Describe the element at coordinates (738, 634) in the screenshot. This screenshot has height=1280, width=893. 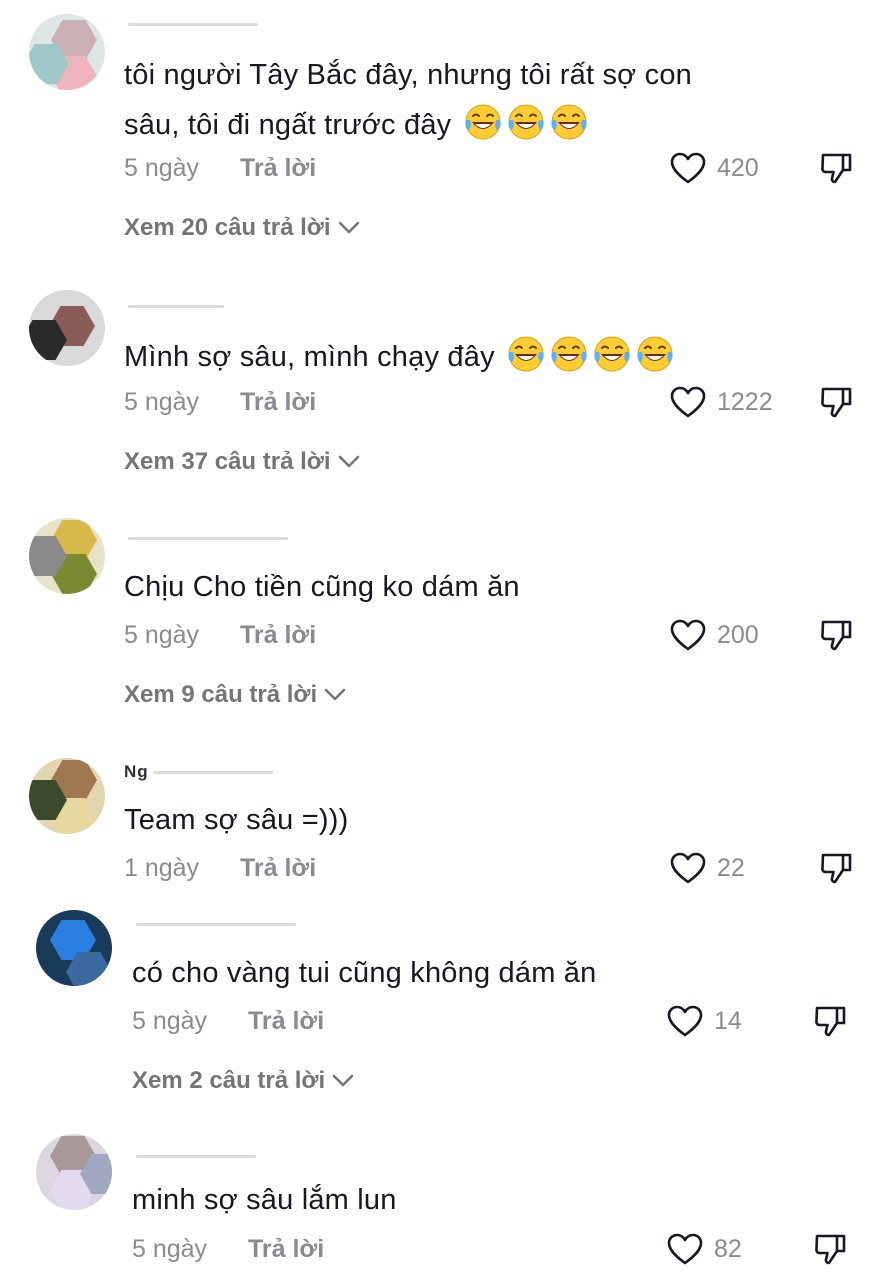
I see `like-count: 200` at that location.